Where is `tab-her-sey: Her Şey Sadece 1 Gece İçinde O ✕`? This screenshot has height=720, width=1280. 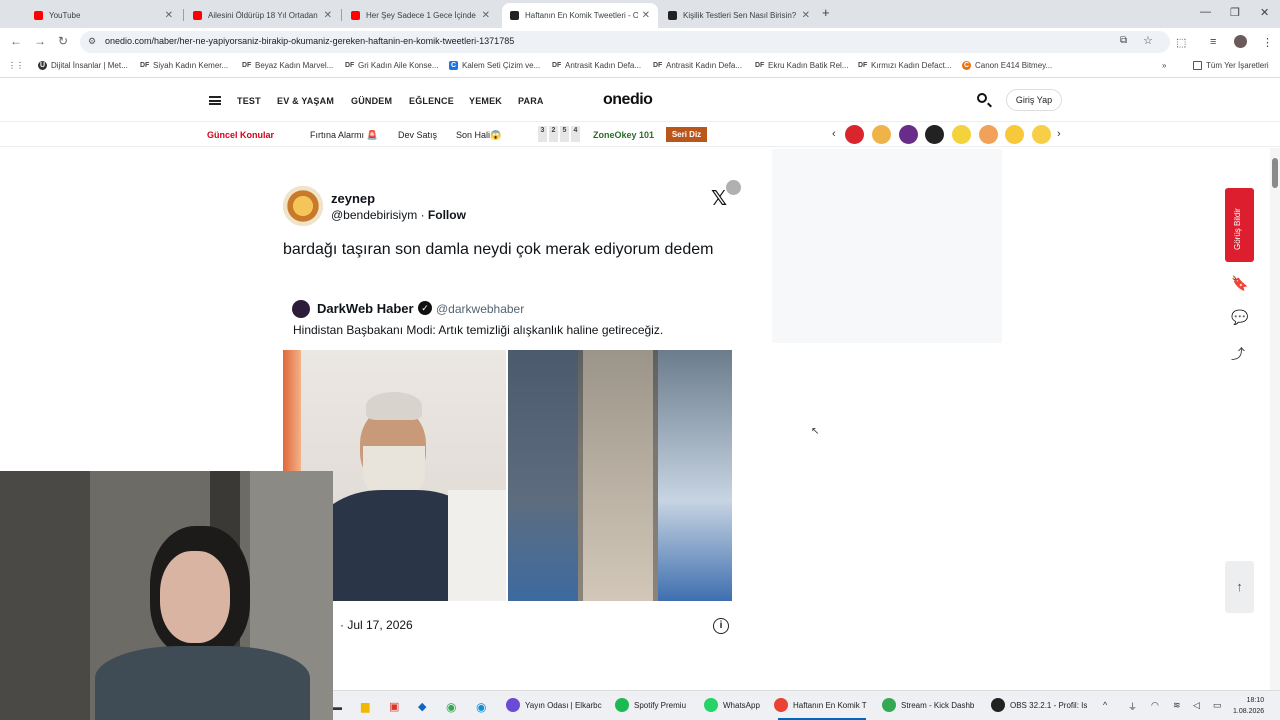 tab-her-sey: Her Şey Sadece 1 Gece İçinde O ✕ is located at coordinates (420, 15).